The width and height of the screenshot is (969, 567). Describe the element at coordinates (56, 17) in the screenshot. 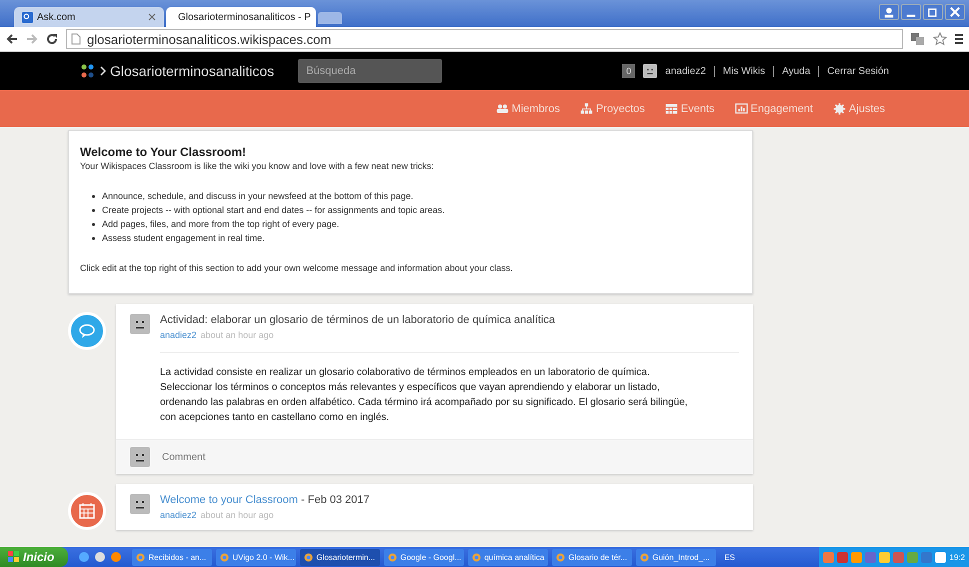

I see `tab-title: Ask.com` at that location.